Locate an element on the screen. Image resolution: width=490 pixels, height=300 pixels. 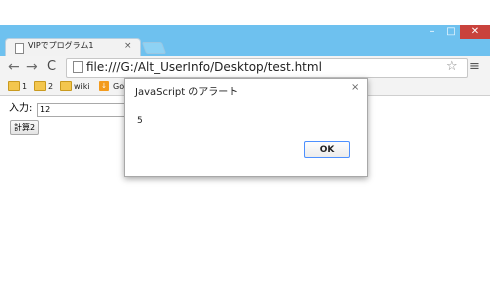
number-input: 12 is located at coordinates (85, 110).